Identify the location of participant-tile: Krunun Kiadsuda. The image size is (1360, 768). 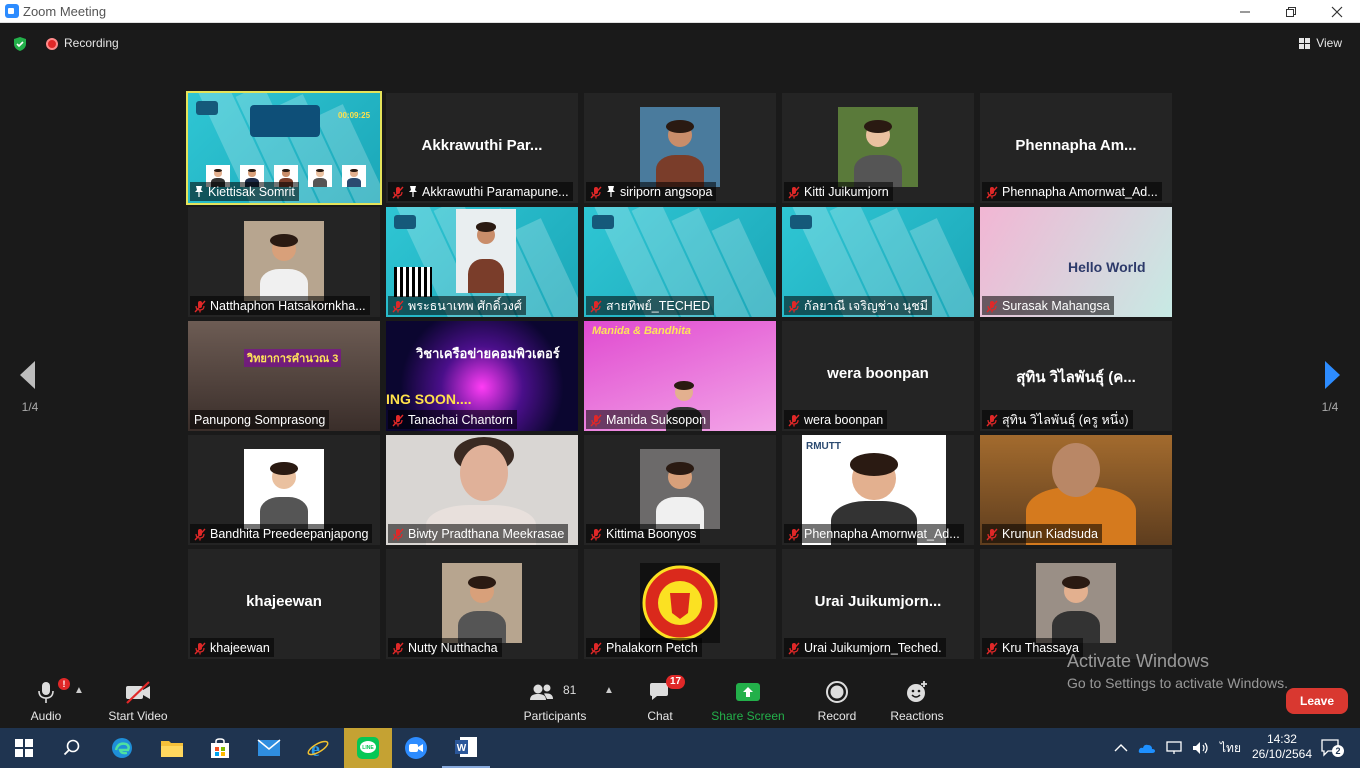
(1076, 490).